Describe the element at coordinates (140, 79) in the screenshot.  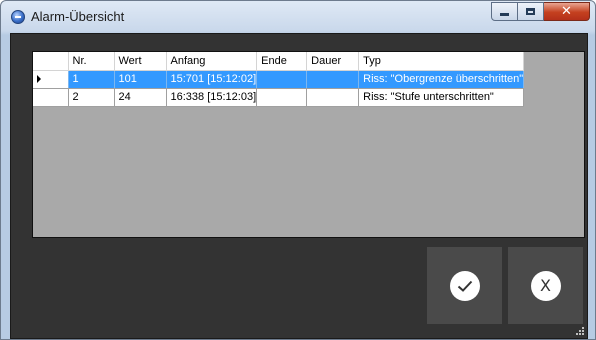
I see `cell-wert: 101` at that location.